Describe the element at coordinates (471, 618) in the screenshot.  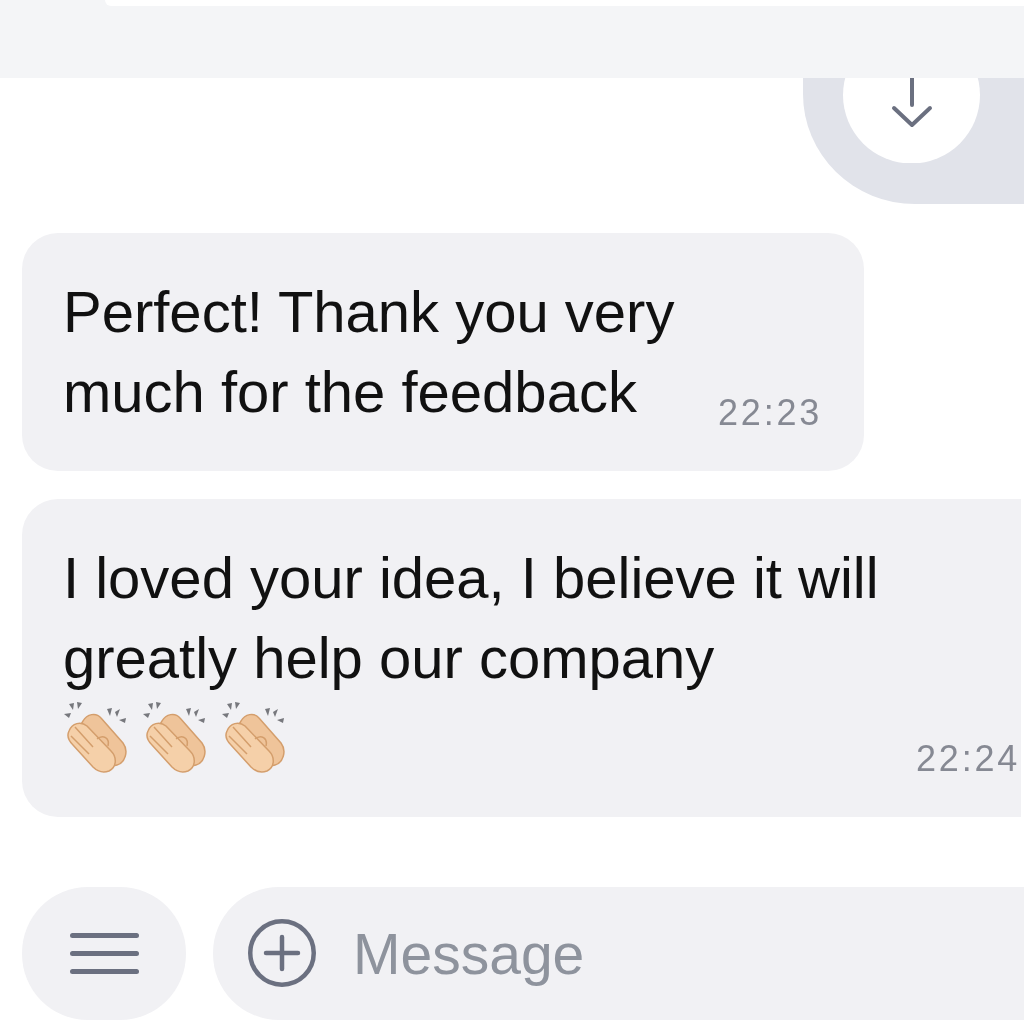
I see `message-text: I loved your idea, I believe it will greatly help our company` at that location.